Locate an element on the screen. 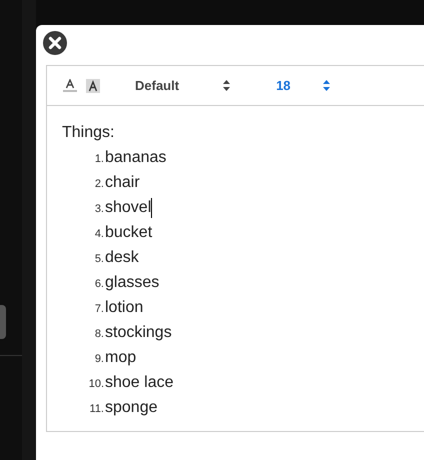 Image resolution: width=424 pixels, height=460 pixels. list-number: 5. is located at coordinates (99, 259).